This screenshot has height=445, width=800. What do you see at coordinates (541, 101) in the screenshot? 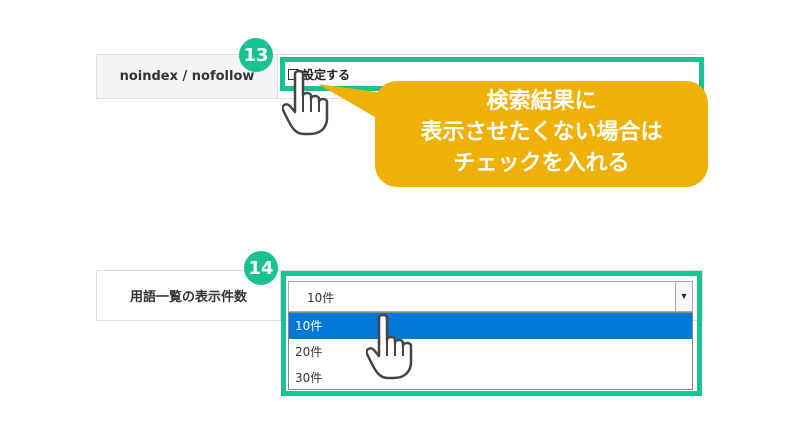
I see `callout-line-1: 検索結果に` at bounding box center [541, 101].